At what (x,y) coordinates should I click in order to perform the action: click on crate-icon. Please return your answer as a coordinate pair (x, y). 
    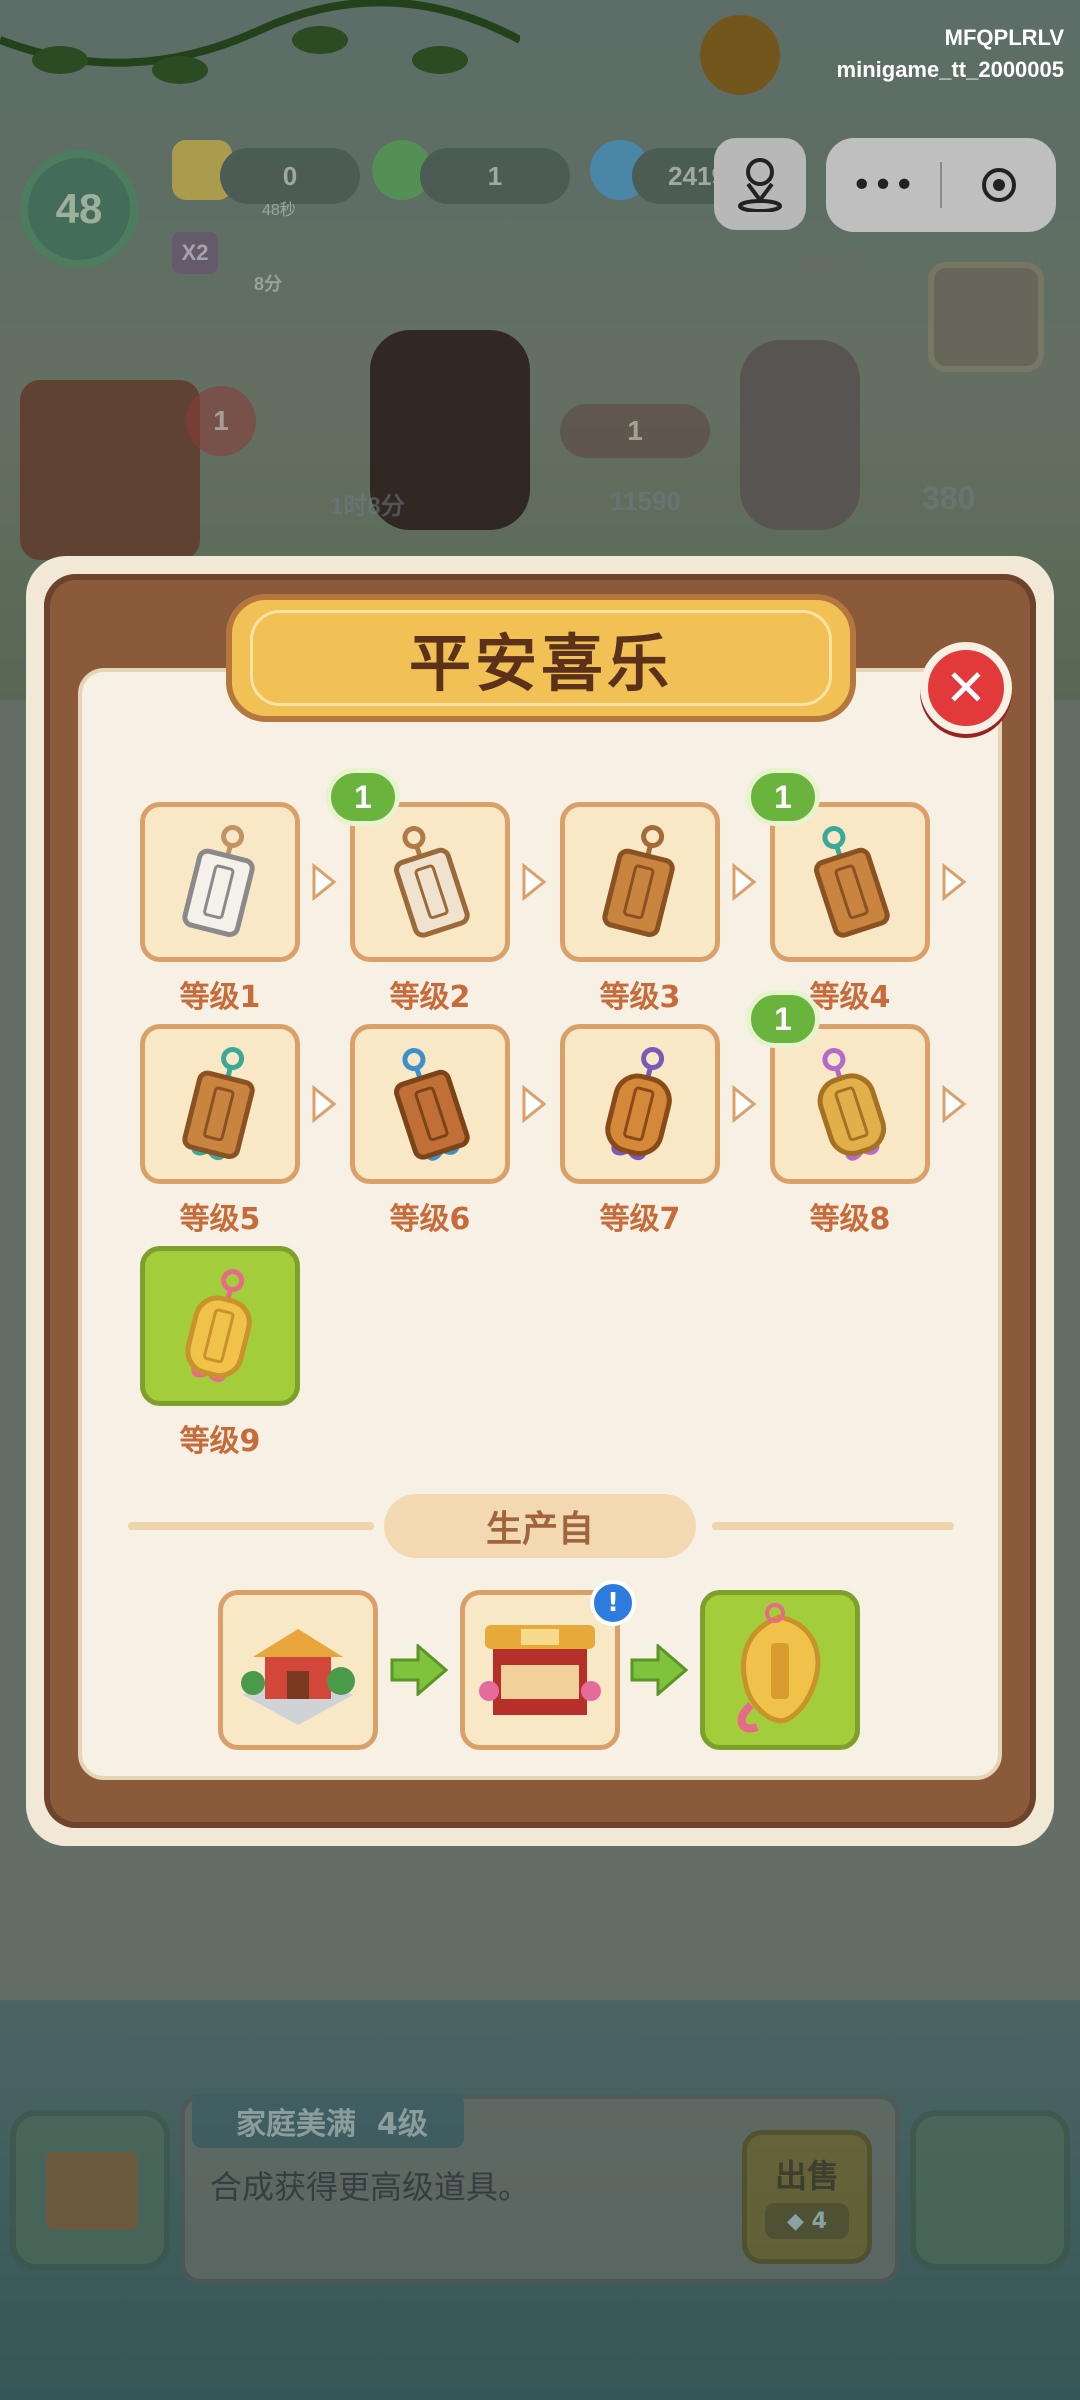
    Looking at the image, I should click on (92, 2191).